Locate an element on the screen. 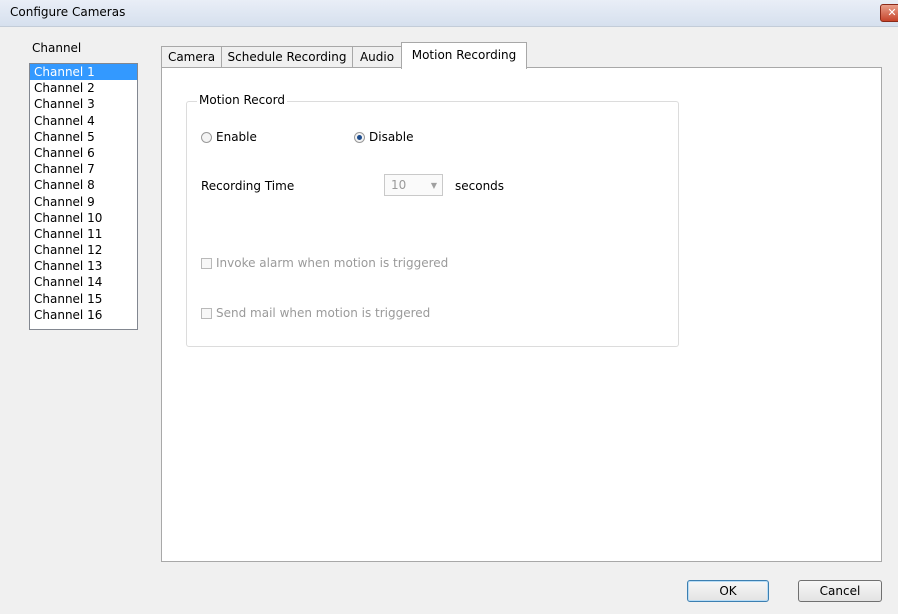 This screenshot has width=898, height=614. radio-checked-icon is located at coordinates (359, 137).